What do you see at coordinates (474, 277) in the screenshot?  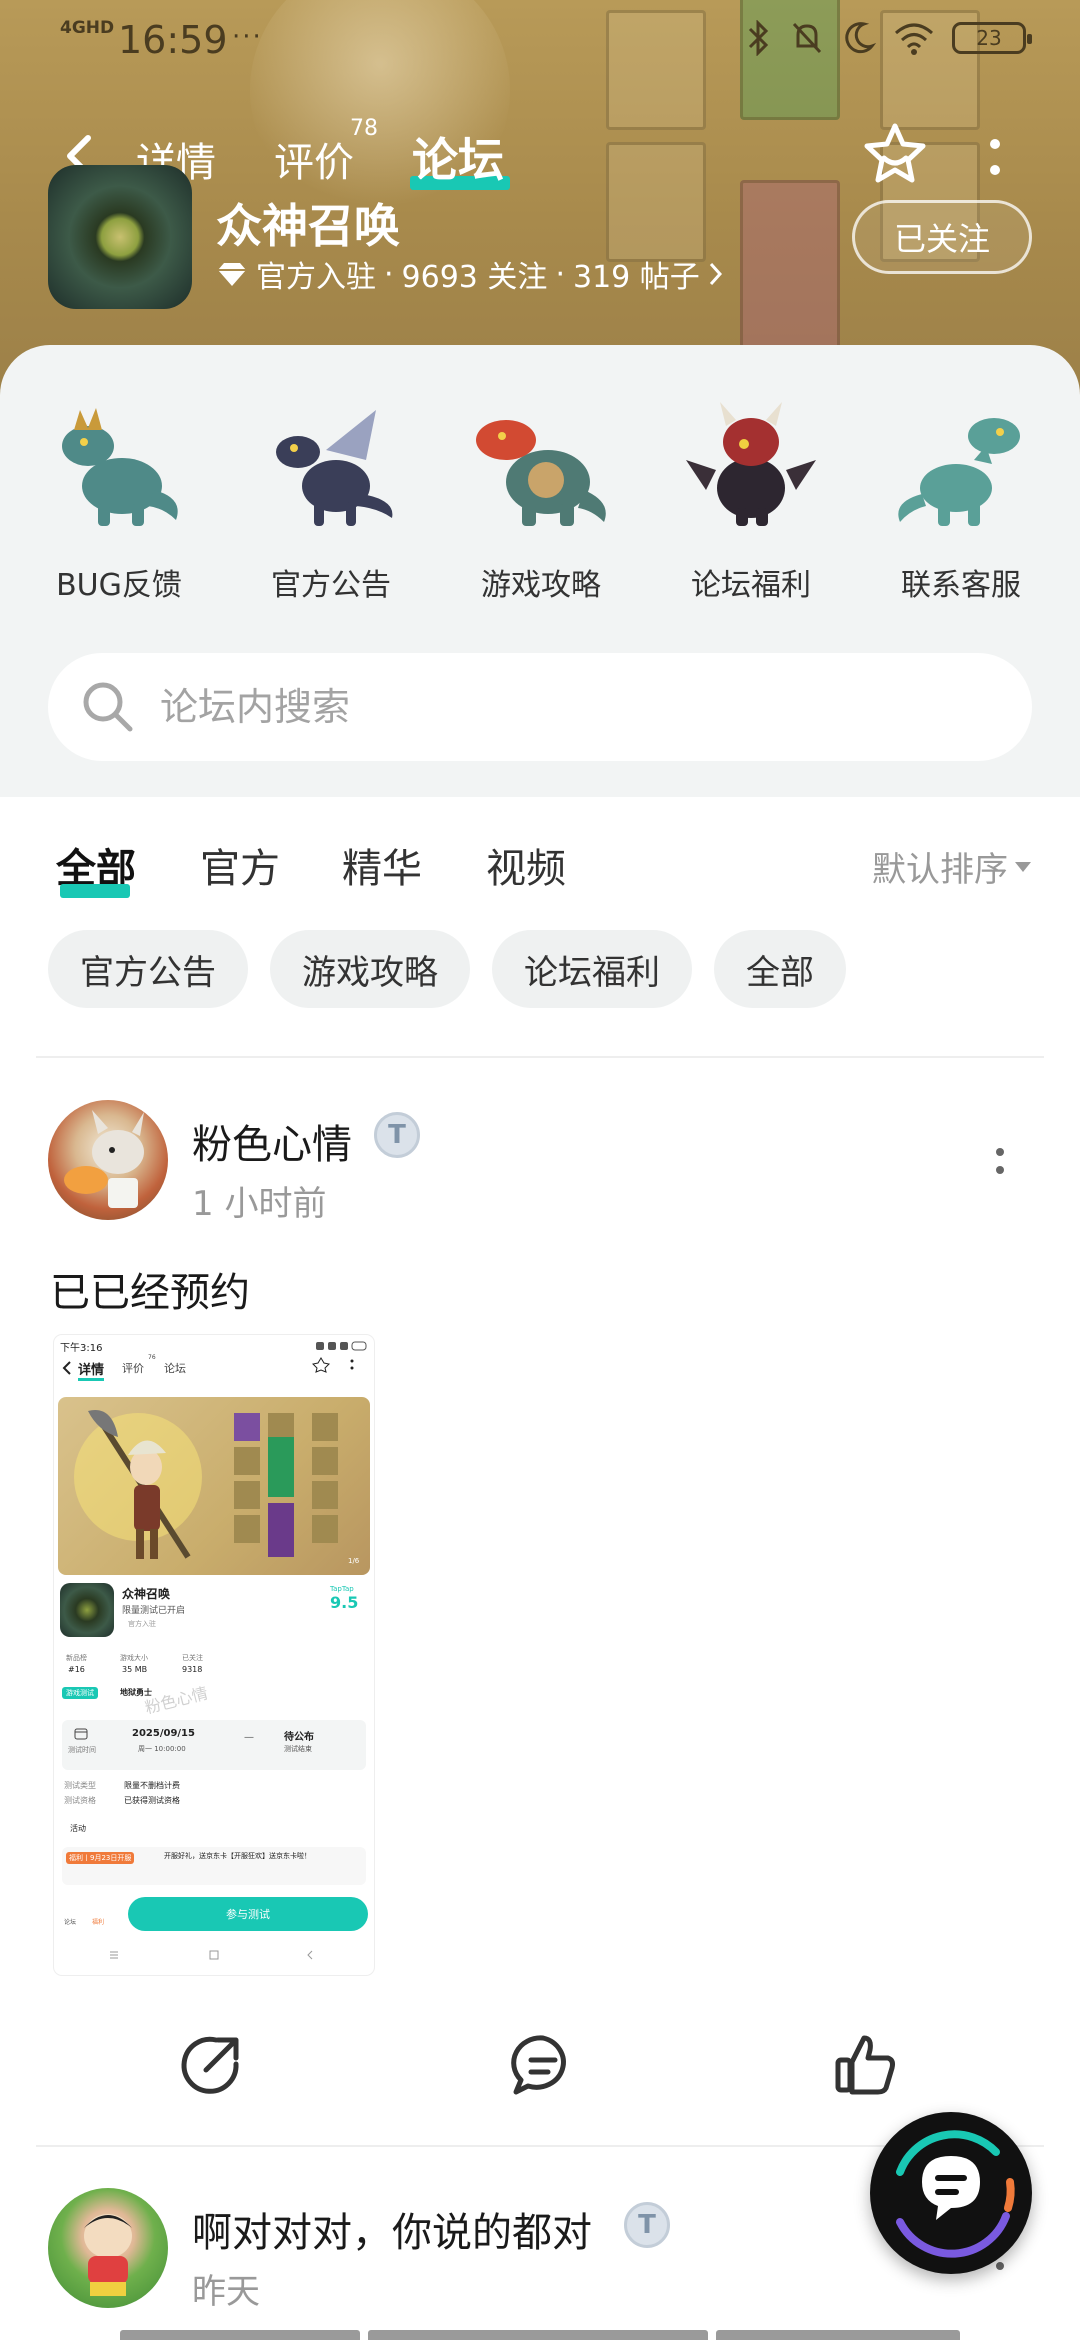 I see `followers-count: 9693 关注` at bounding box center [474, 277].